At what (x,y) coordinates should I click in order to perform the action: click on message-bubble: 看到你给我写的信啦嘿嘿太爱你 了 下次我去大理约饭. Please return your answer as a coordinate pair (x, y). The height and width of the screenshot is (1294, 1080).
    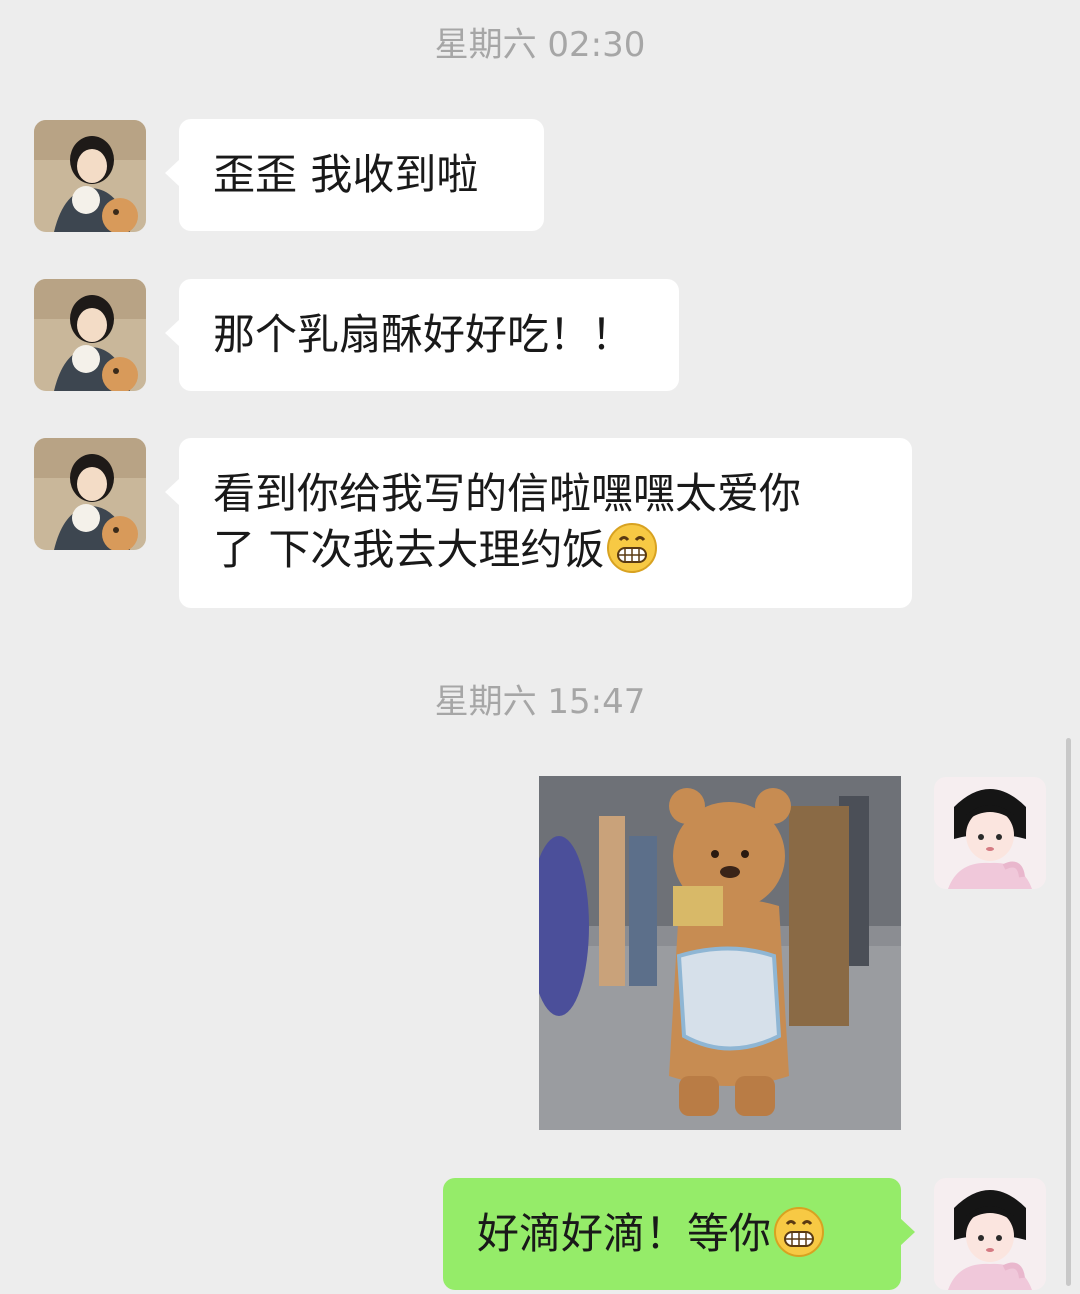
    Looking at the image, I should click on (538, 523).